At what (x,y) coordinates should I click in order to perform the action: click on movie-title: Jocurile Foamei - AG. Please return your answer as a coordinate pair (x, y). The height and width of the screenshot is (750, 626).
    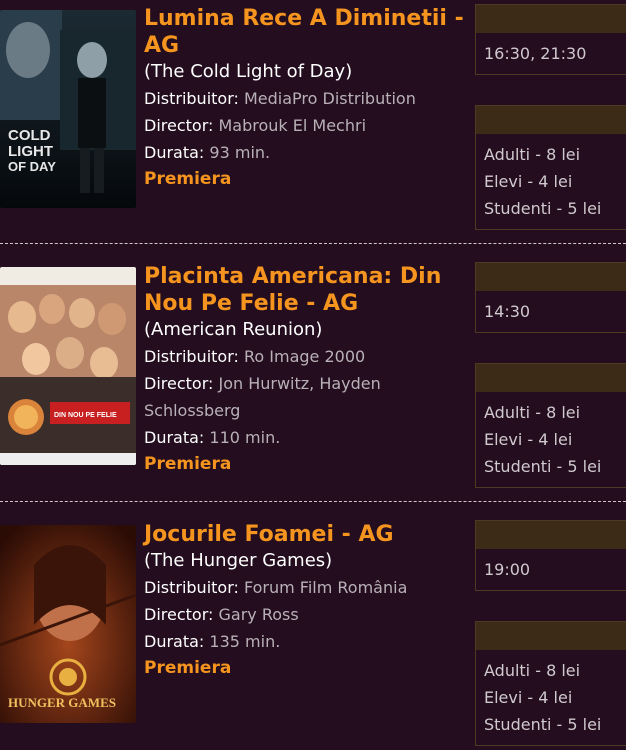
    Looking at the image, I should click on (304, 534).